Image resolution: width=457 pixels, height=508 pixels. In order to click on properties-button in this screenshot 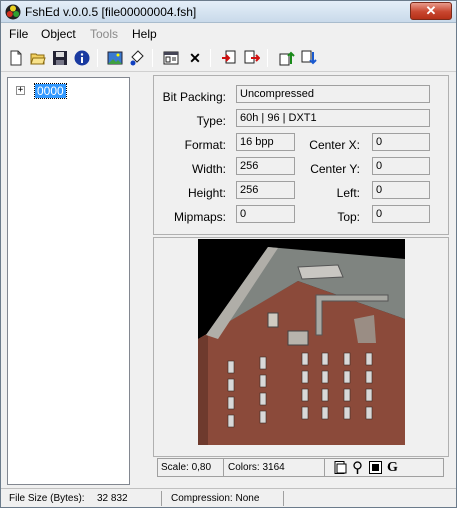, I will do `click(171, 58)`.